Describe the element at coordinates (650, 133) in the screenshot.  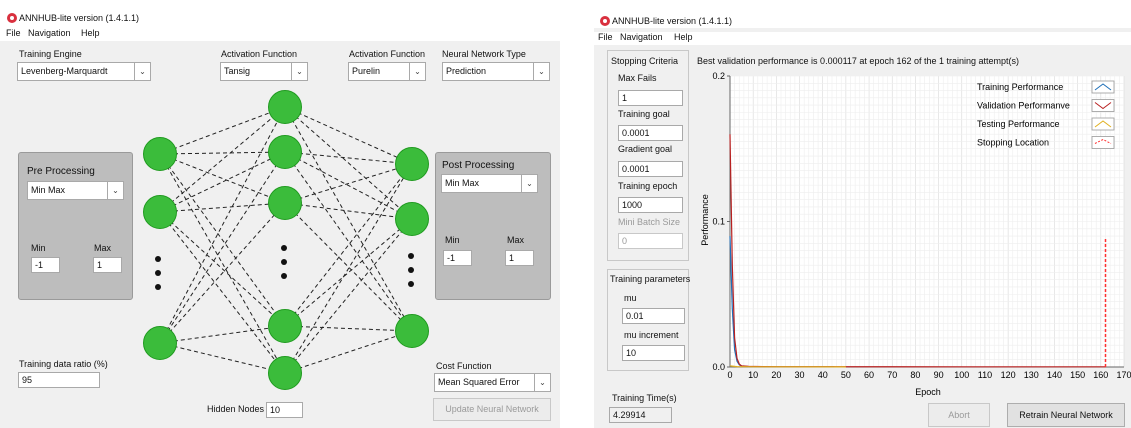
I see `training-goal-input: 0.0001` at that location.